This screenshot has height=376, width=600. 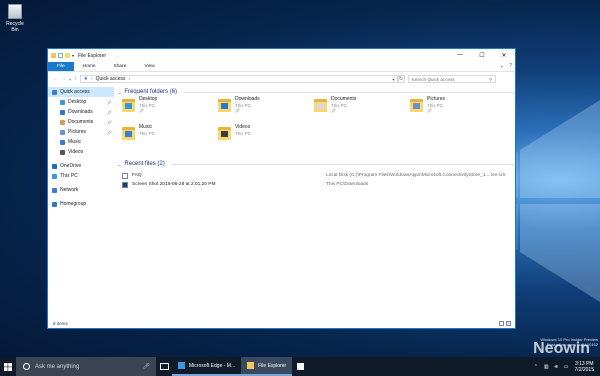 I want to click on ribbon-controls: ⌄ ?, so click(x=507, y=66).